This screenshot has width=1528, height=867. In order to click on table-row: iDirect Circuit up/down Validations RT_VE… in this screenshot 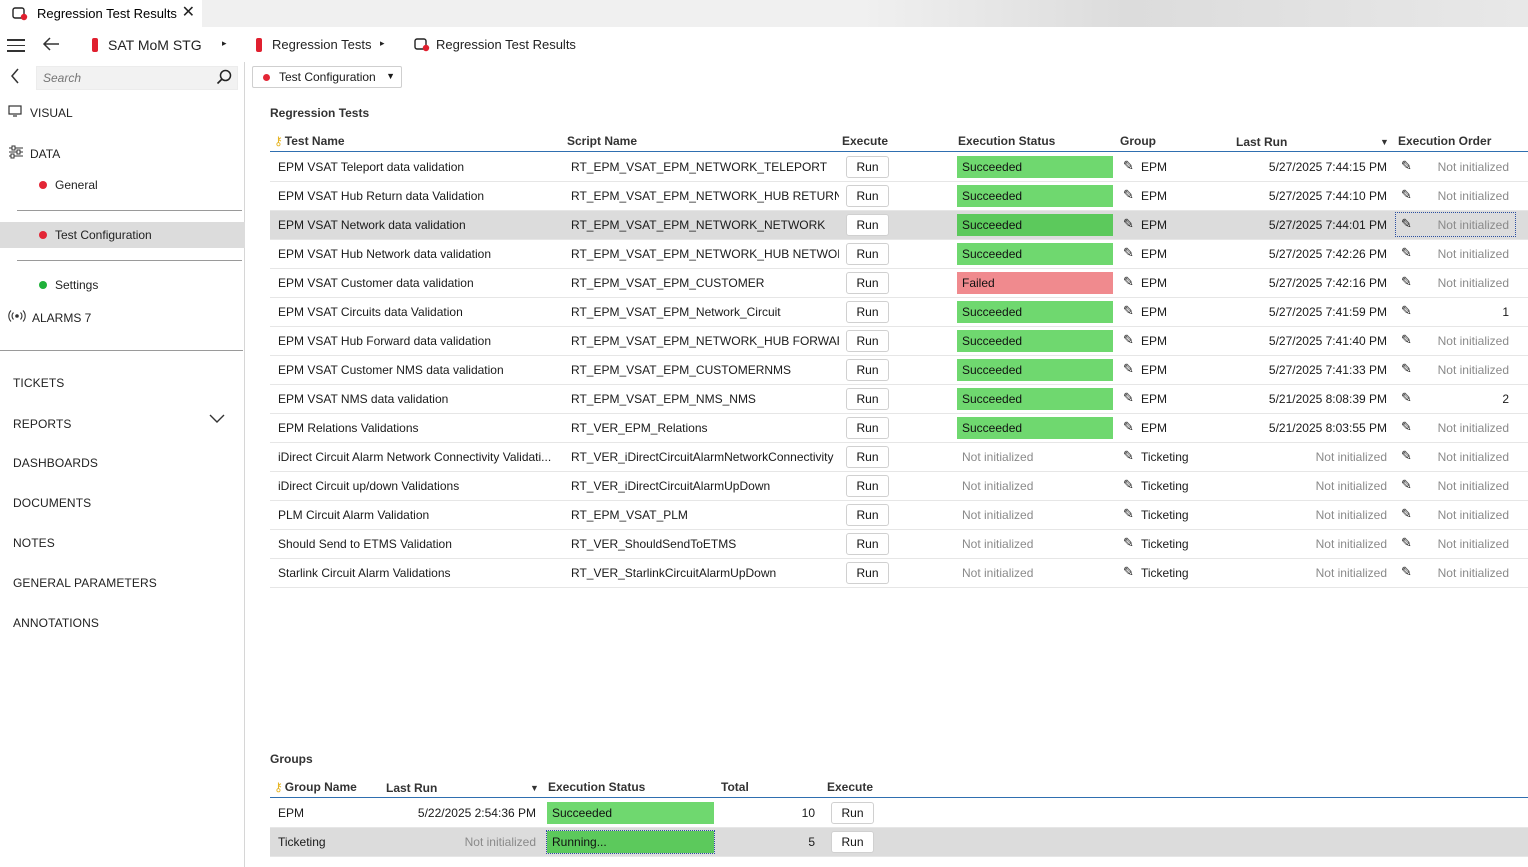, I will do `click(899, 486)`.